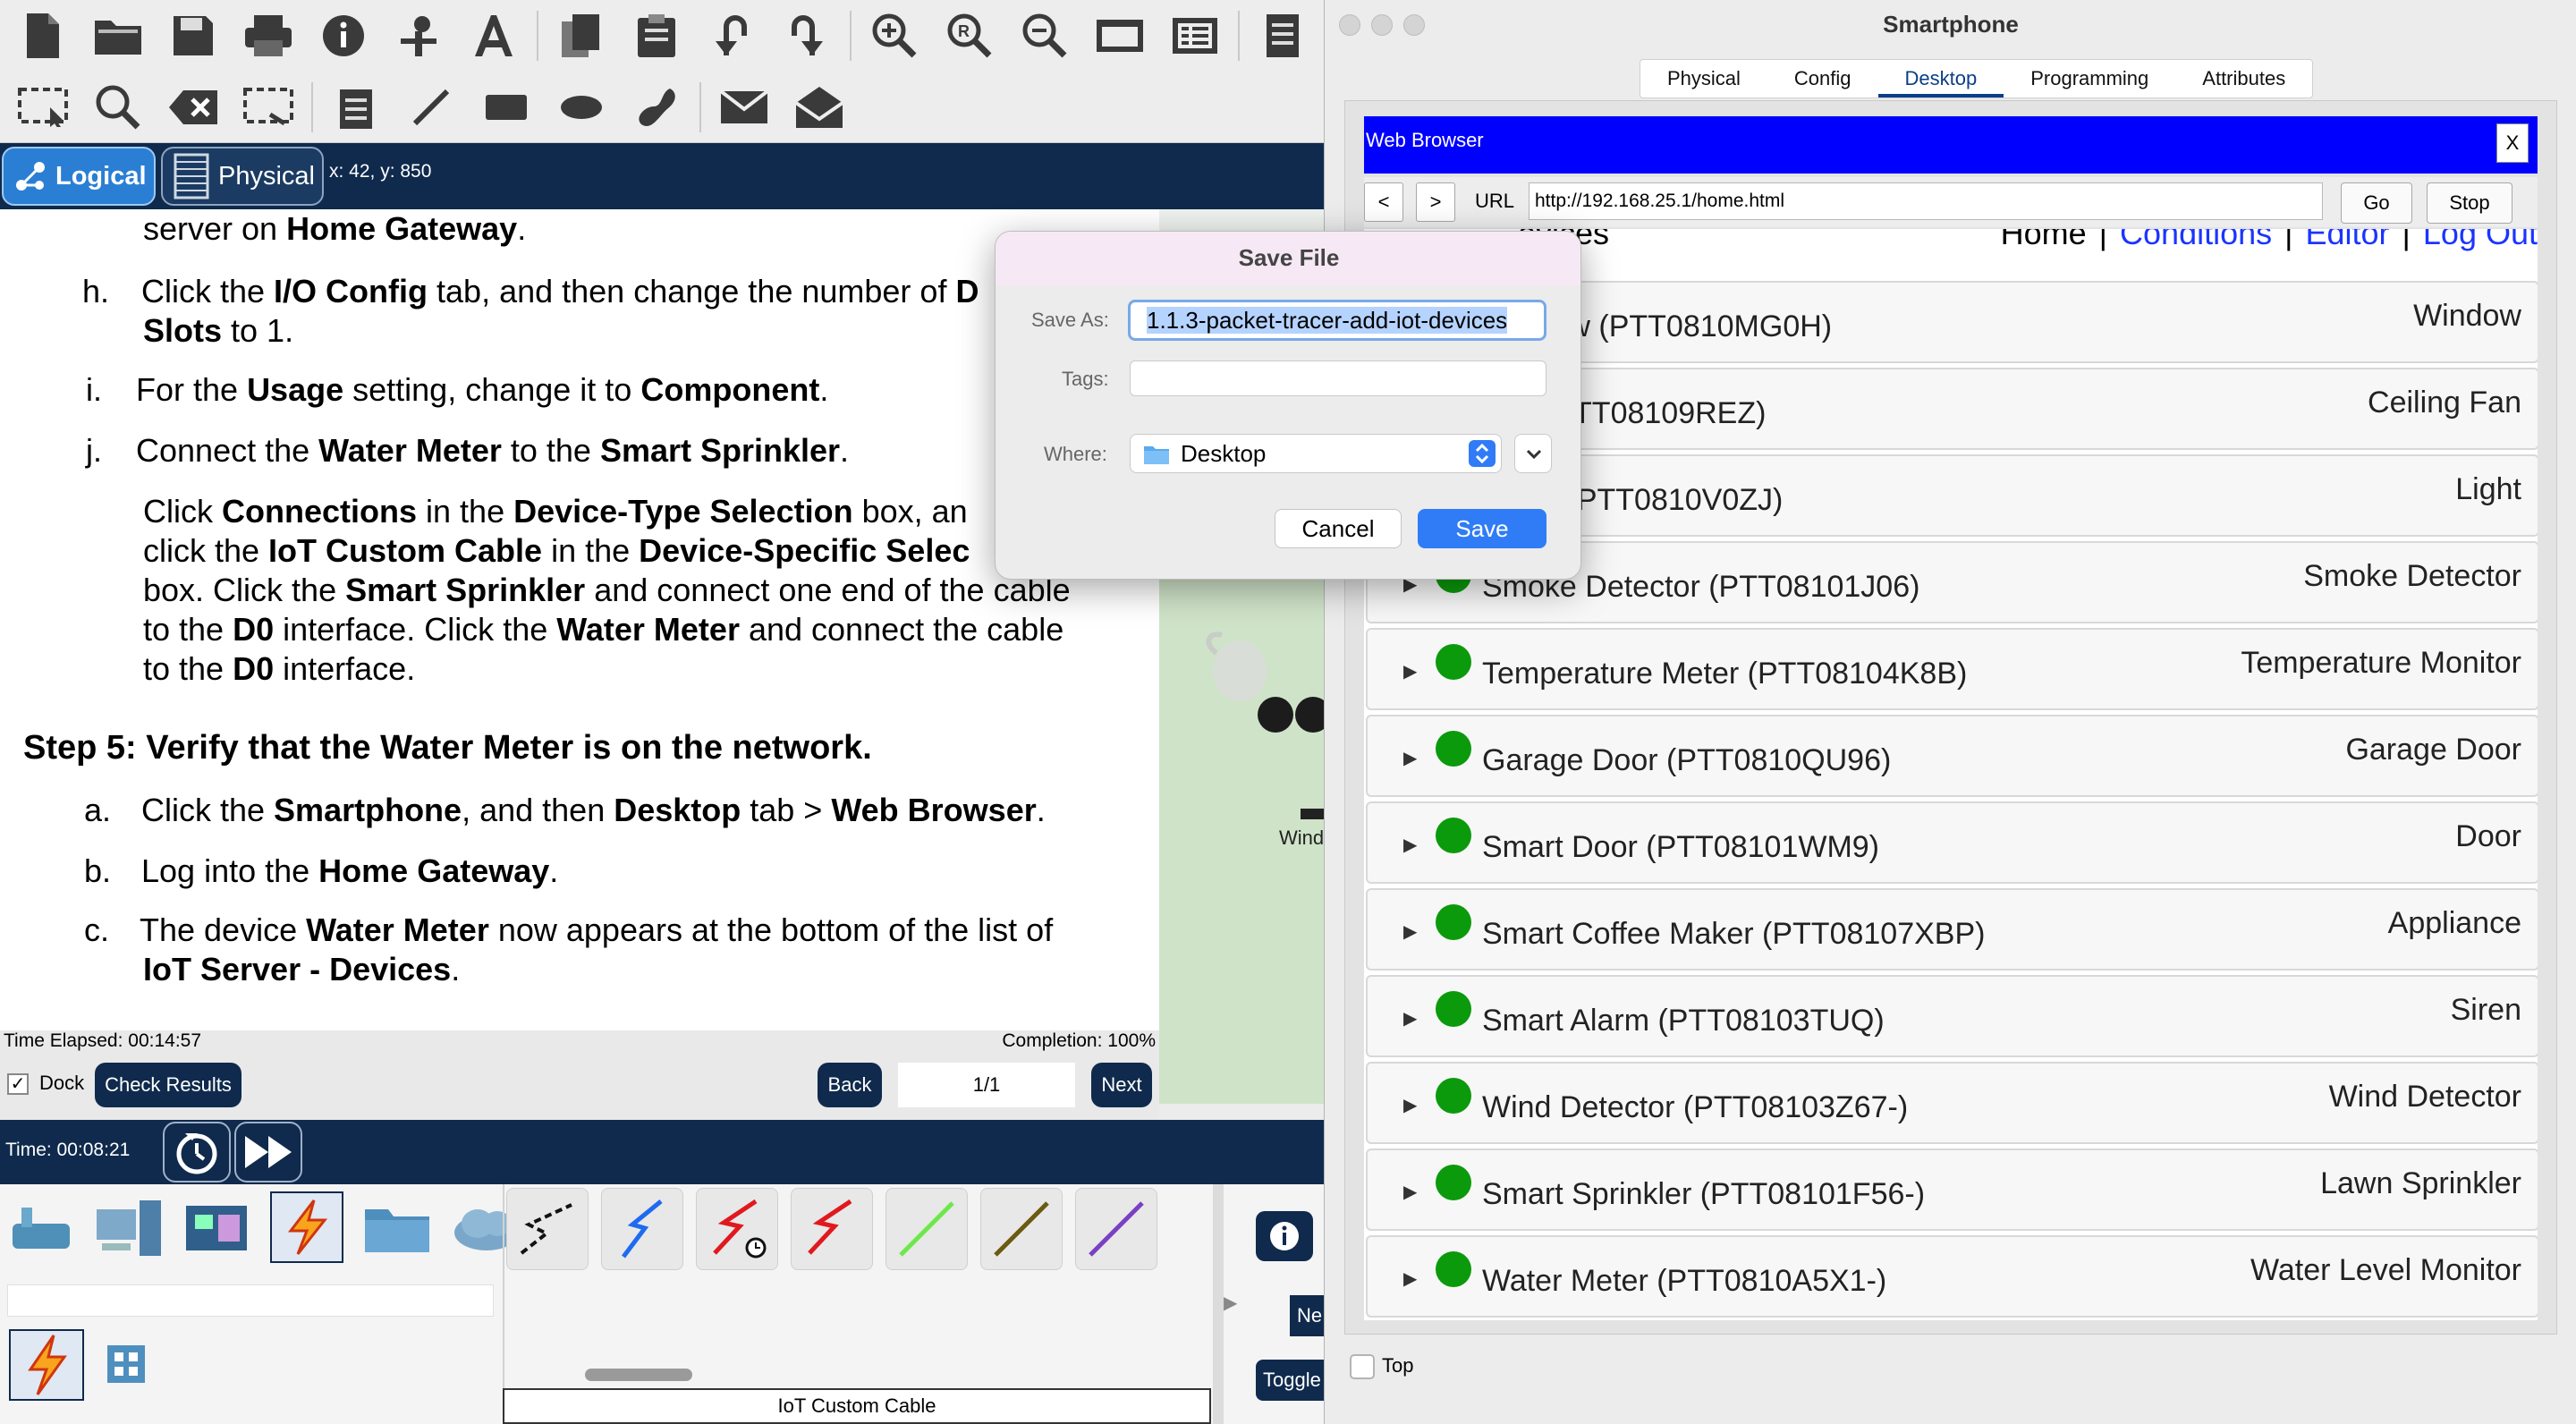 The image size is (2576, 1424). I want to click on automatic-cable, so click(547, 1229).